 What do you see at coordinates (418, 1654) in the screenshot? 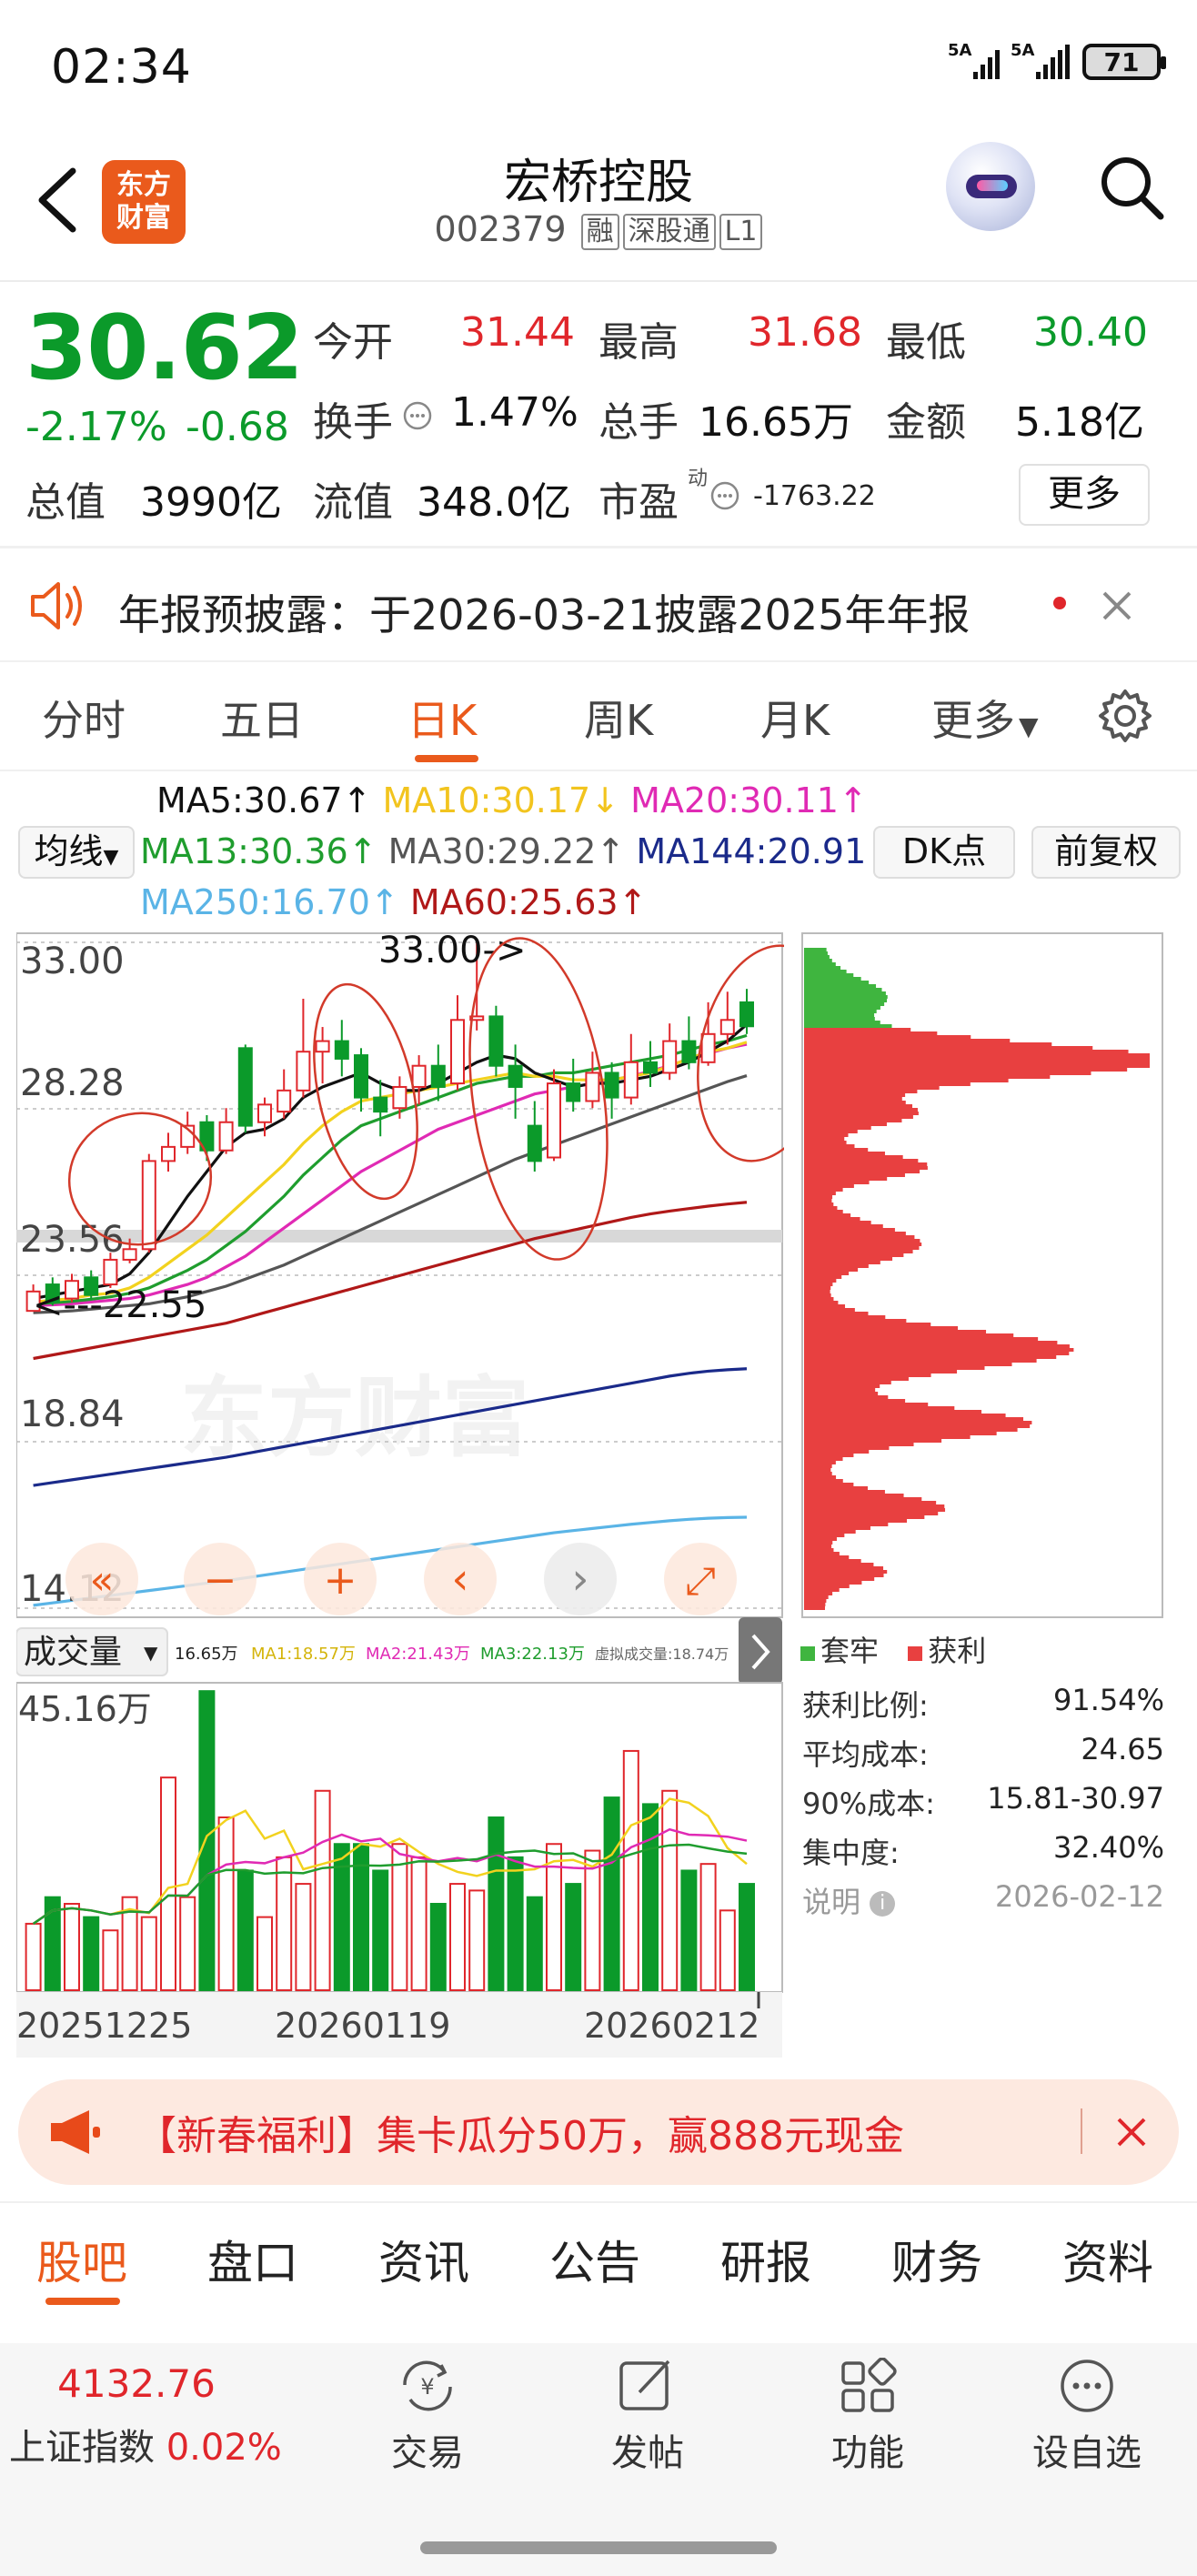
I see `vol-ma2: MA2:21.43万` at bounding box center [418, 1654].